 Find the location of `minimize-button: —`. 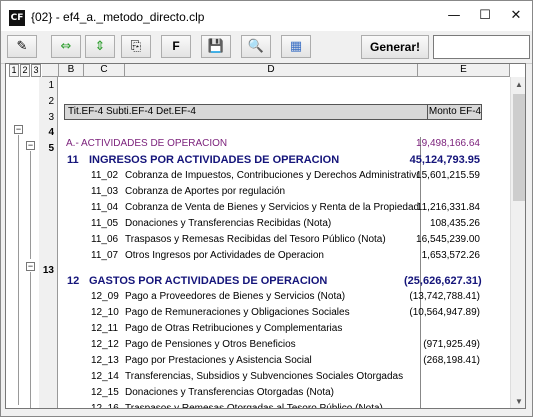

minimize-button: — is located at coordinates (454, 16).